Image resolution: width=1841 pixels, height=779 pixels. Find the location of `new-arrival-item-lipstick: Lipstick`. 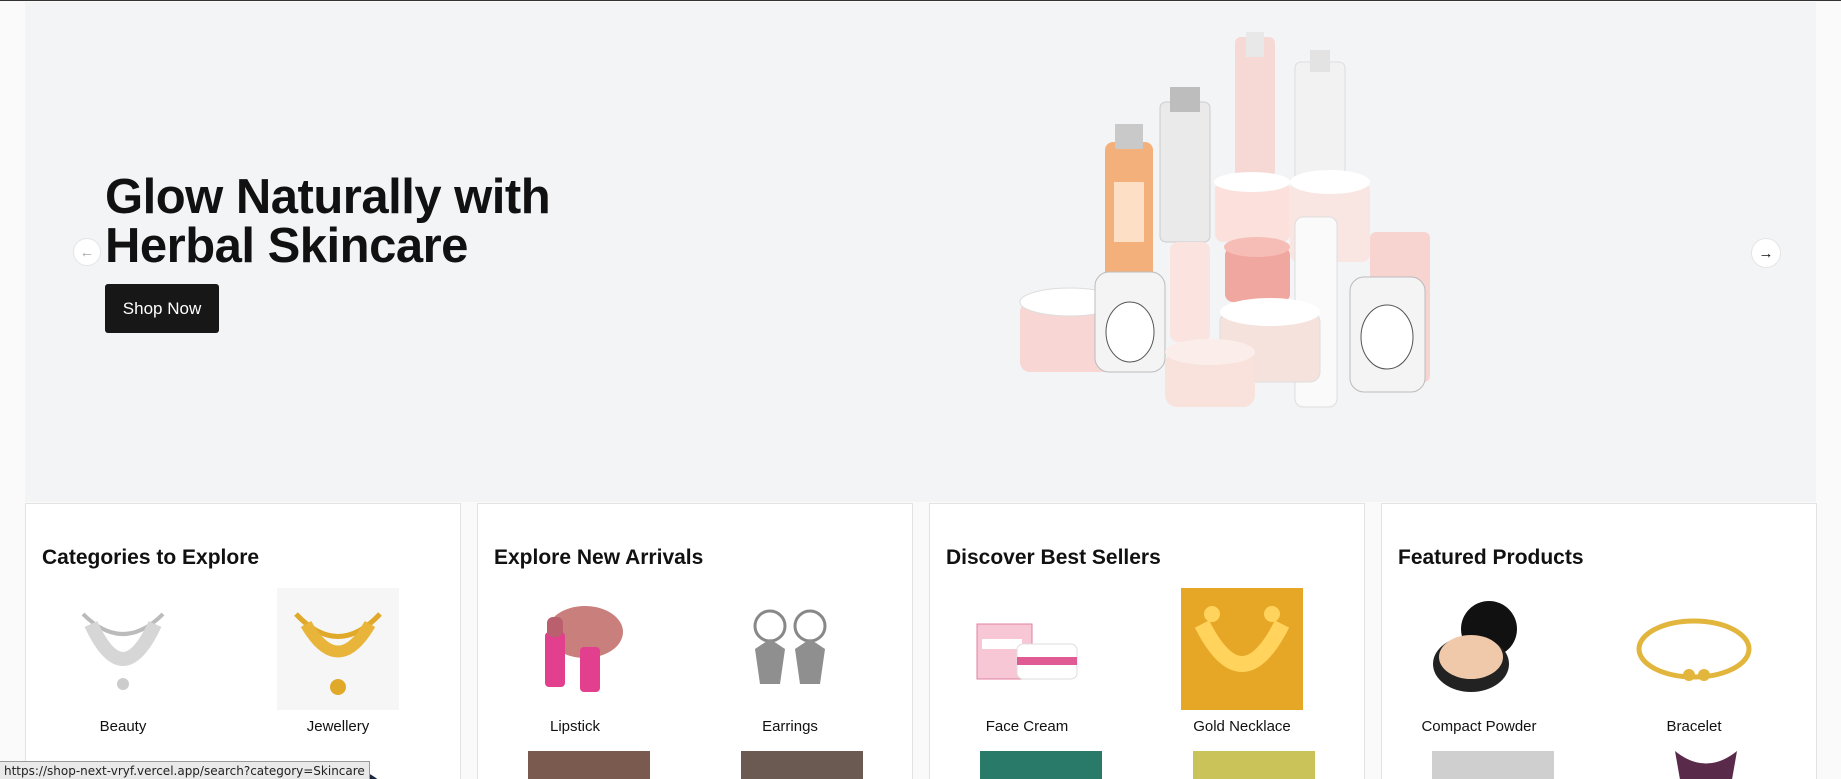

new-arrival-item-lipstick: Lipstick is located at coordinates (575, 661).